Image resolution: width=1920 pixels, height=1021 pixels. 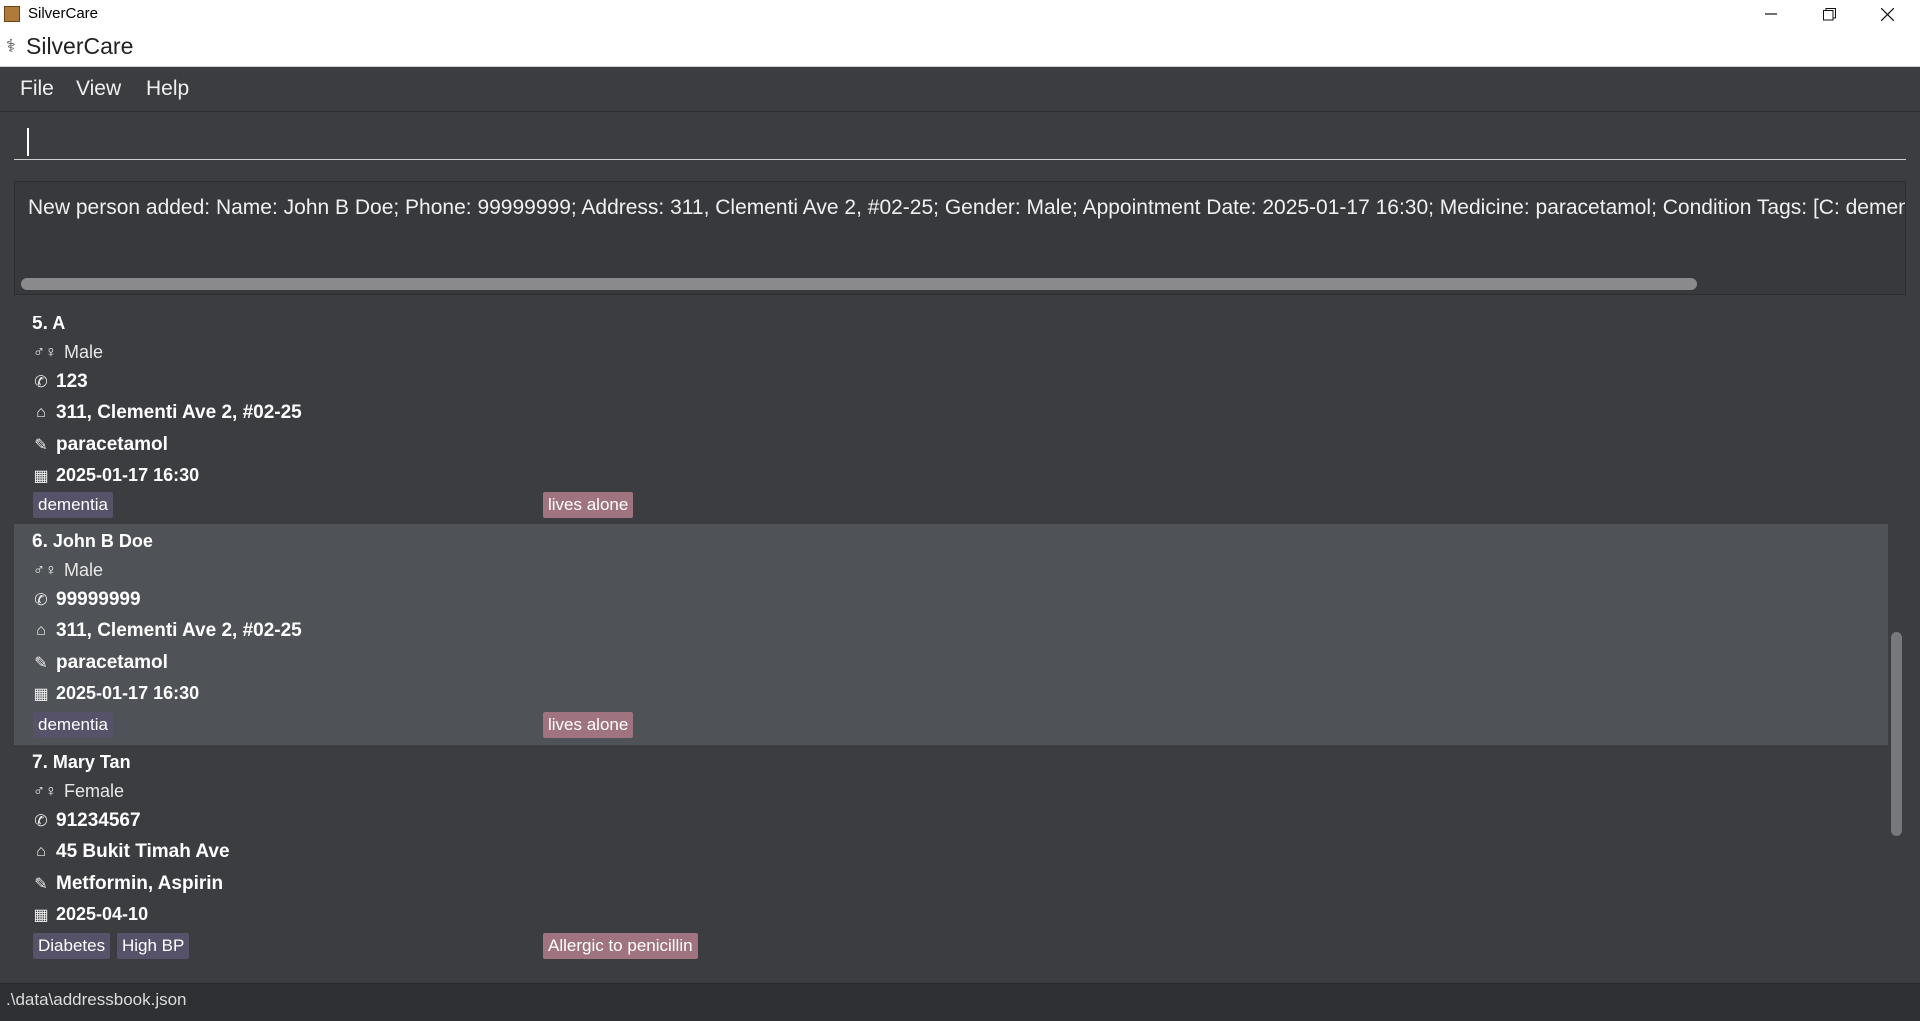 I want to click on status-bar: .\data\addressbook.json, so click(x=960, y=1002).